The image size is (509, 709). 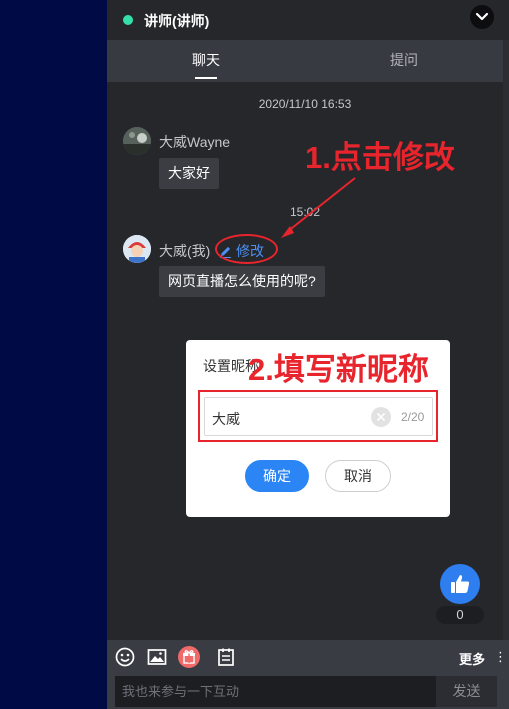 What do you see at coordinates (338, 369) in the screenshot?
I see `annotation-step2: 2.填写新昵称` at bounding box center [338, 369].